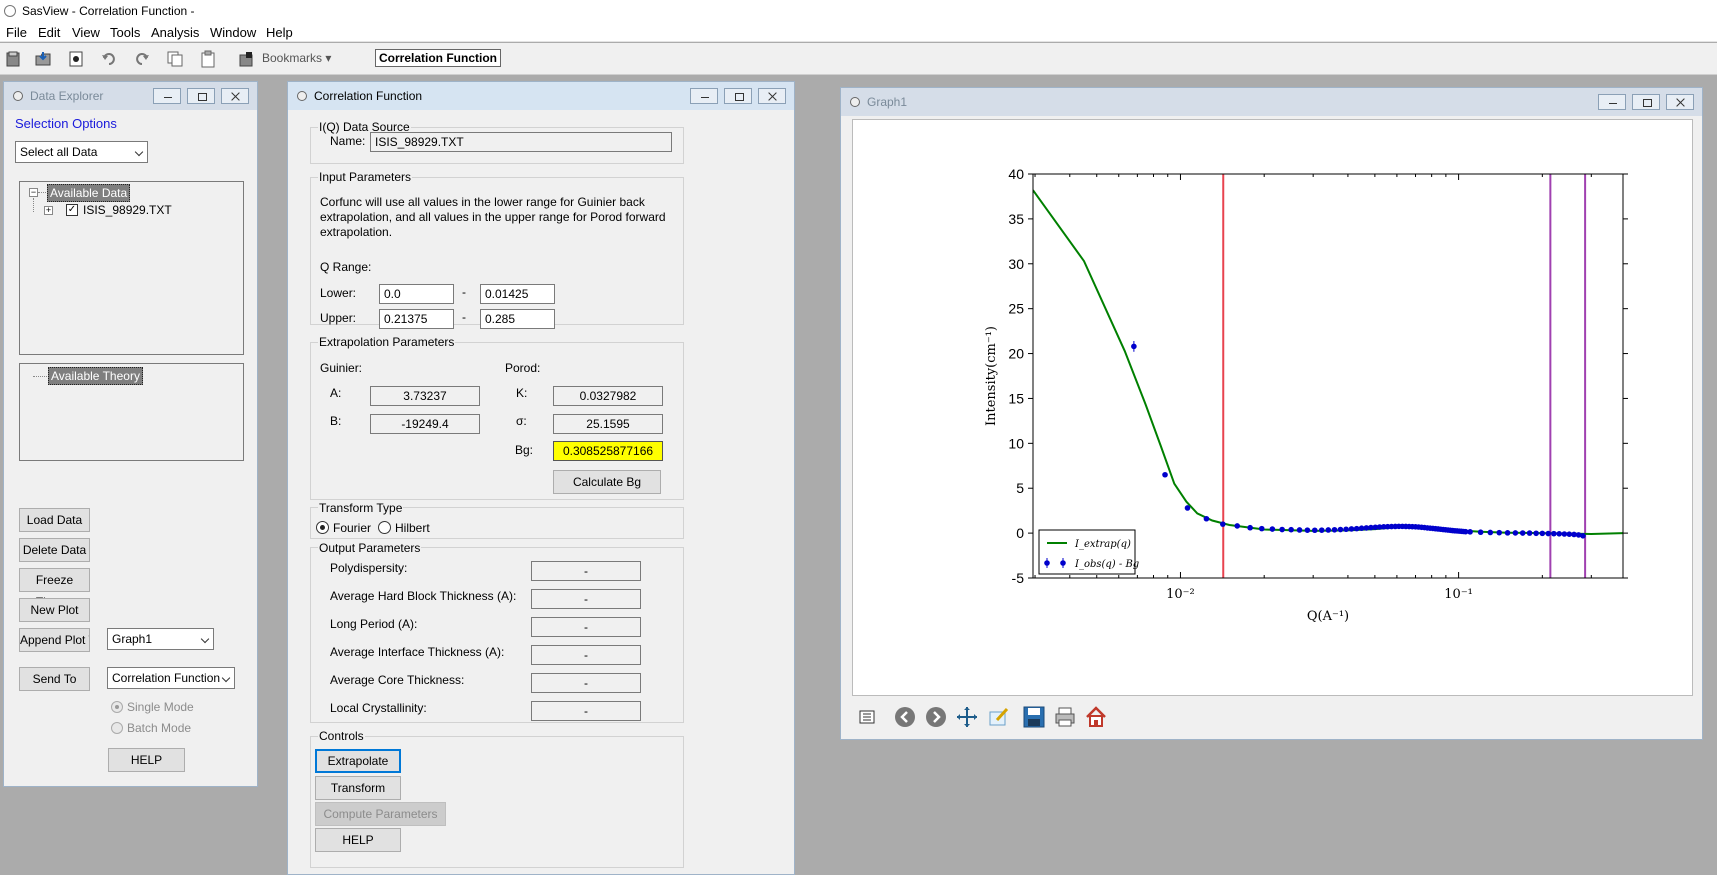 The width and height of the screenshot is (1717, 875). I want to click on copy-icon, so click(175, 59).